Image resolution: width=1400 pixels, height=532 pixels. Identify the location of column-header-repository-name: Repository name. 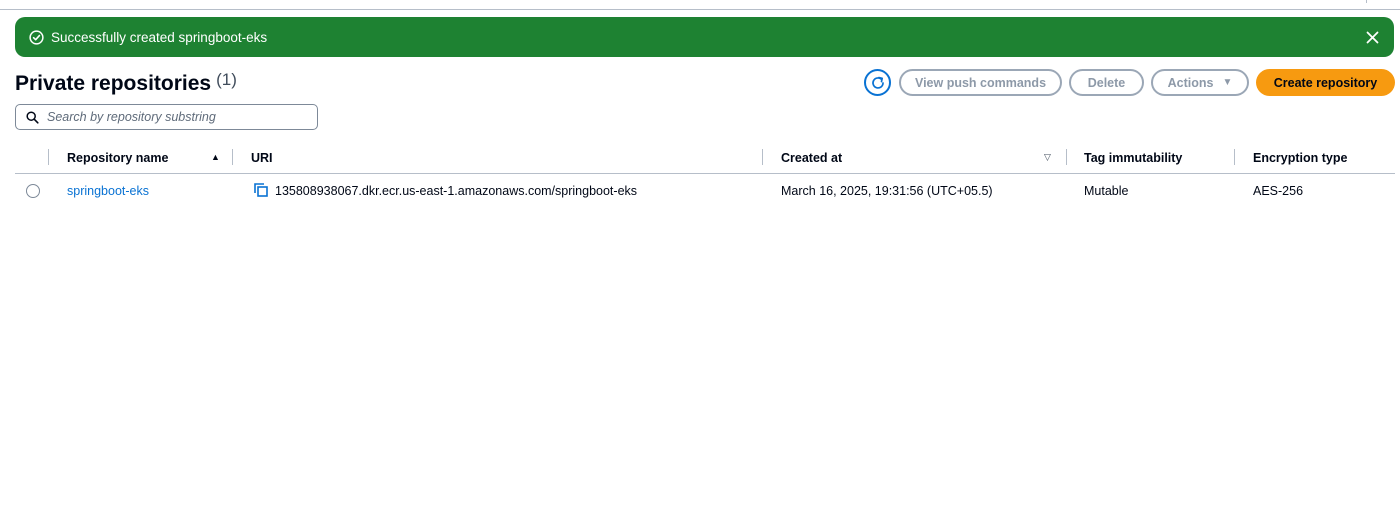
(117, 158).